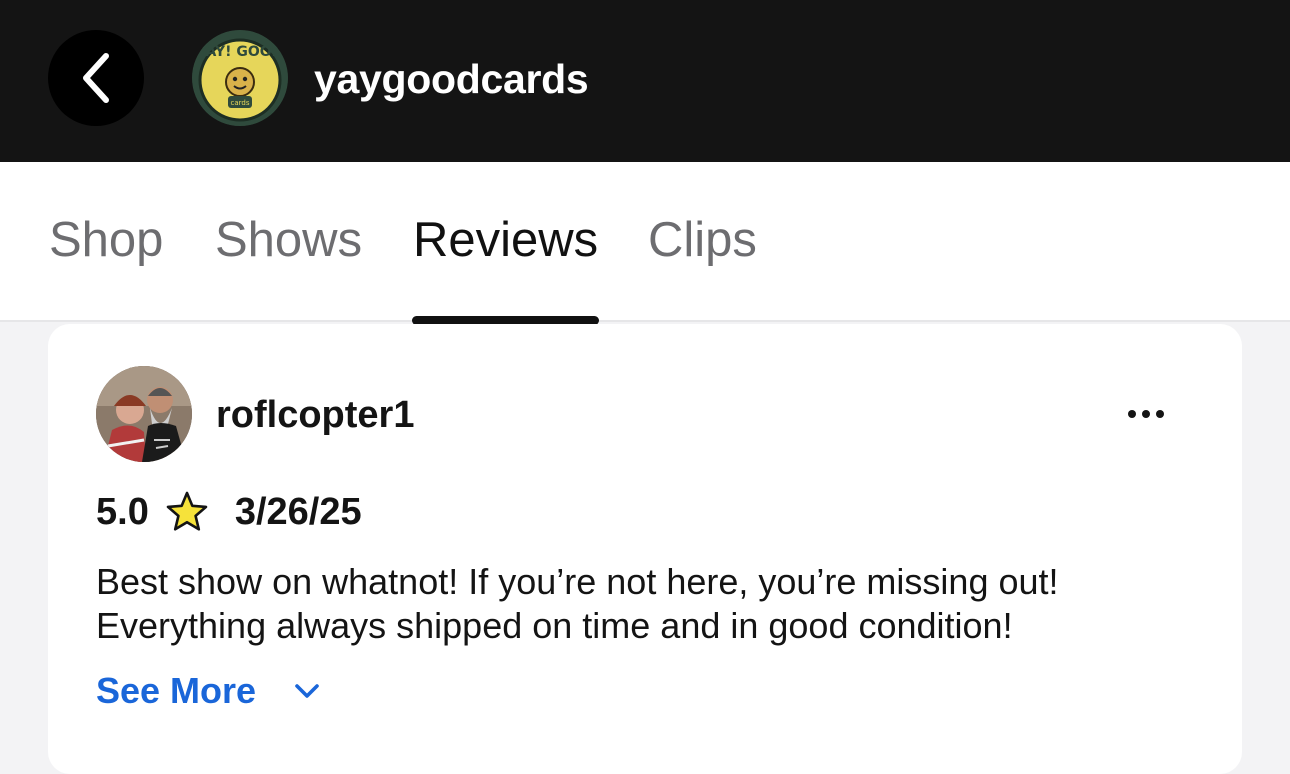 Image resolution: width=1290 pixels, height=774 pixels. What do you see at coordinates (505, 240) in the screenshot?
I see `tab-reviews: Reviews` at bounding box center [505, 240].